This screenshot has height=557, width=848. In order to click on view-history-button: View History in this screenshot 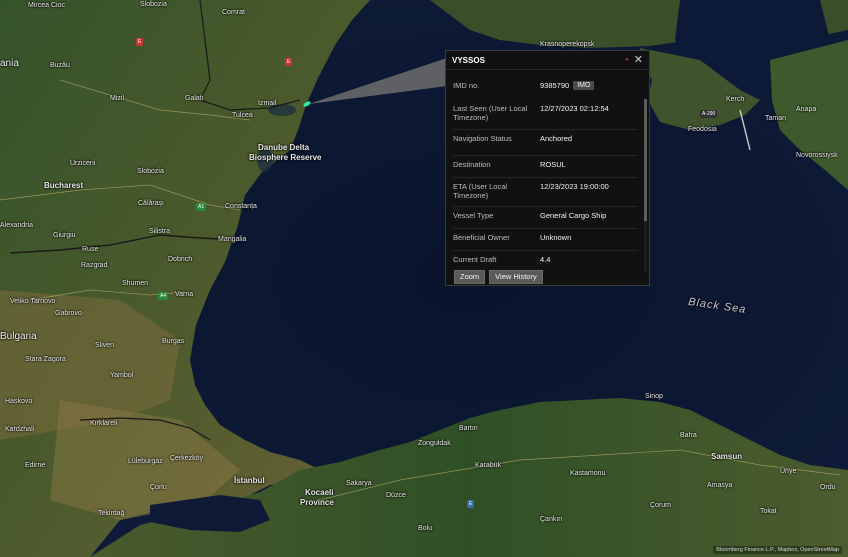, I will do `click(516, 277)`.